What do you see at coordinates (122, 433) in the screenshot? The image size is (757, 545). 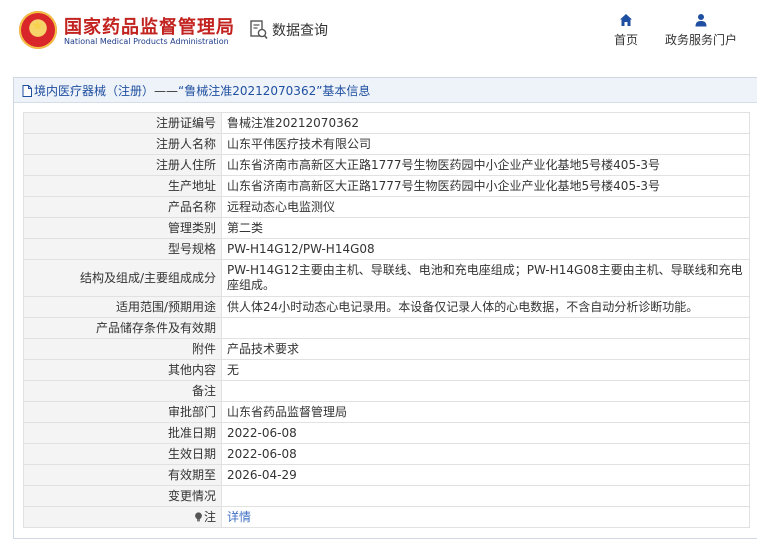 I see `field-label: 批准日期` at bounding box center [122, 433].